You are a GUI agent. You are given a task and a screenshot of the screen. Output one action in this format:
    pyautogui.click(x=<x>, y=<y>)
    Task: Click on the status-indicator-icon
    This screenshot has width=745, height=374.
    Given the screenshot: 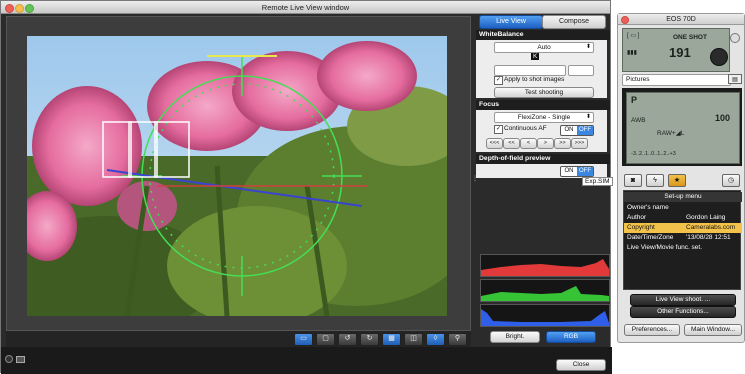 What is the action you would take?
    pyautogui.click(x=9, y=359)
    